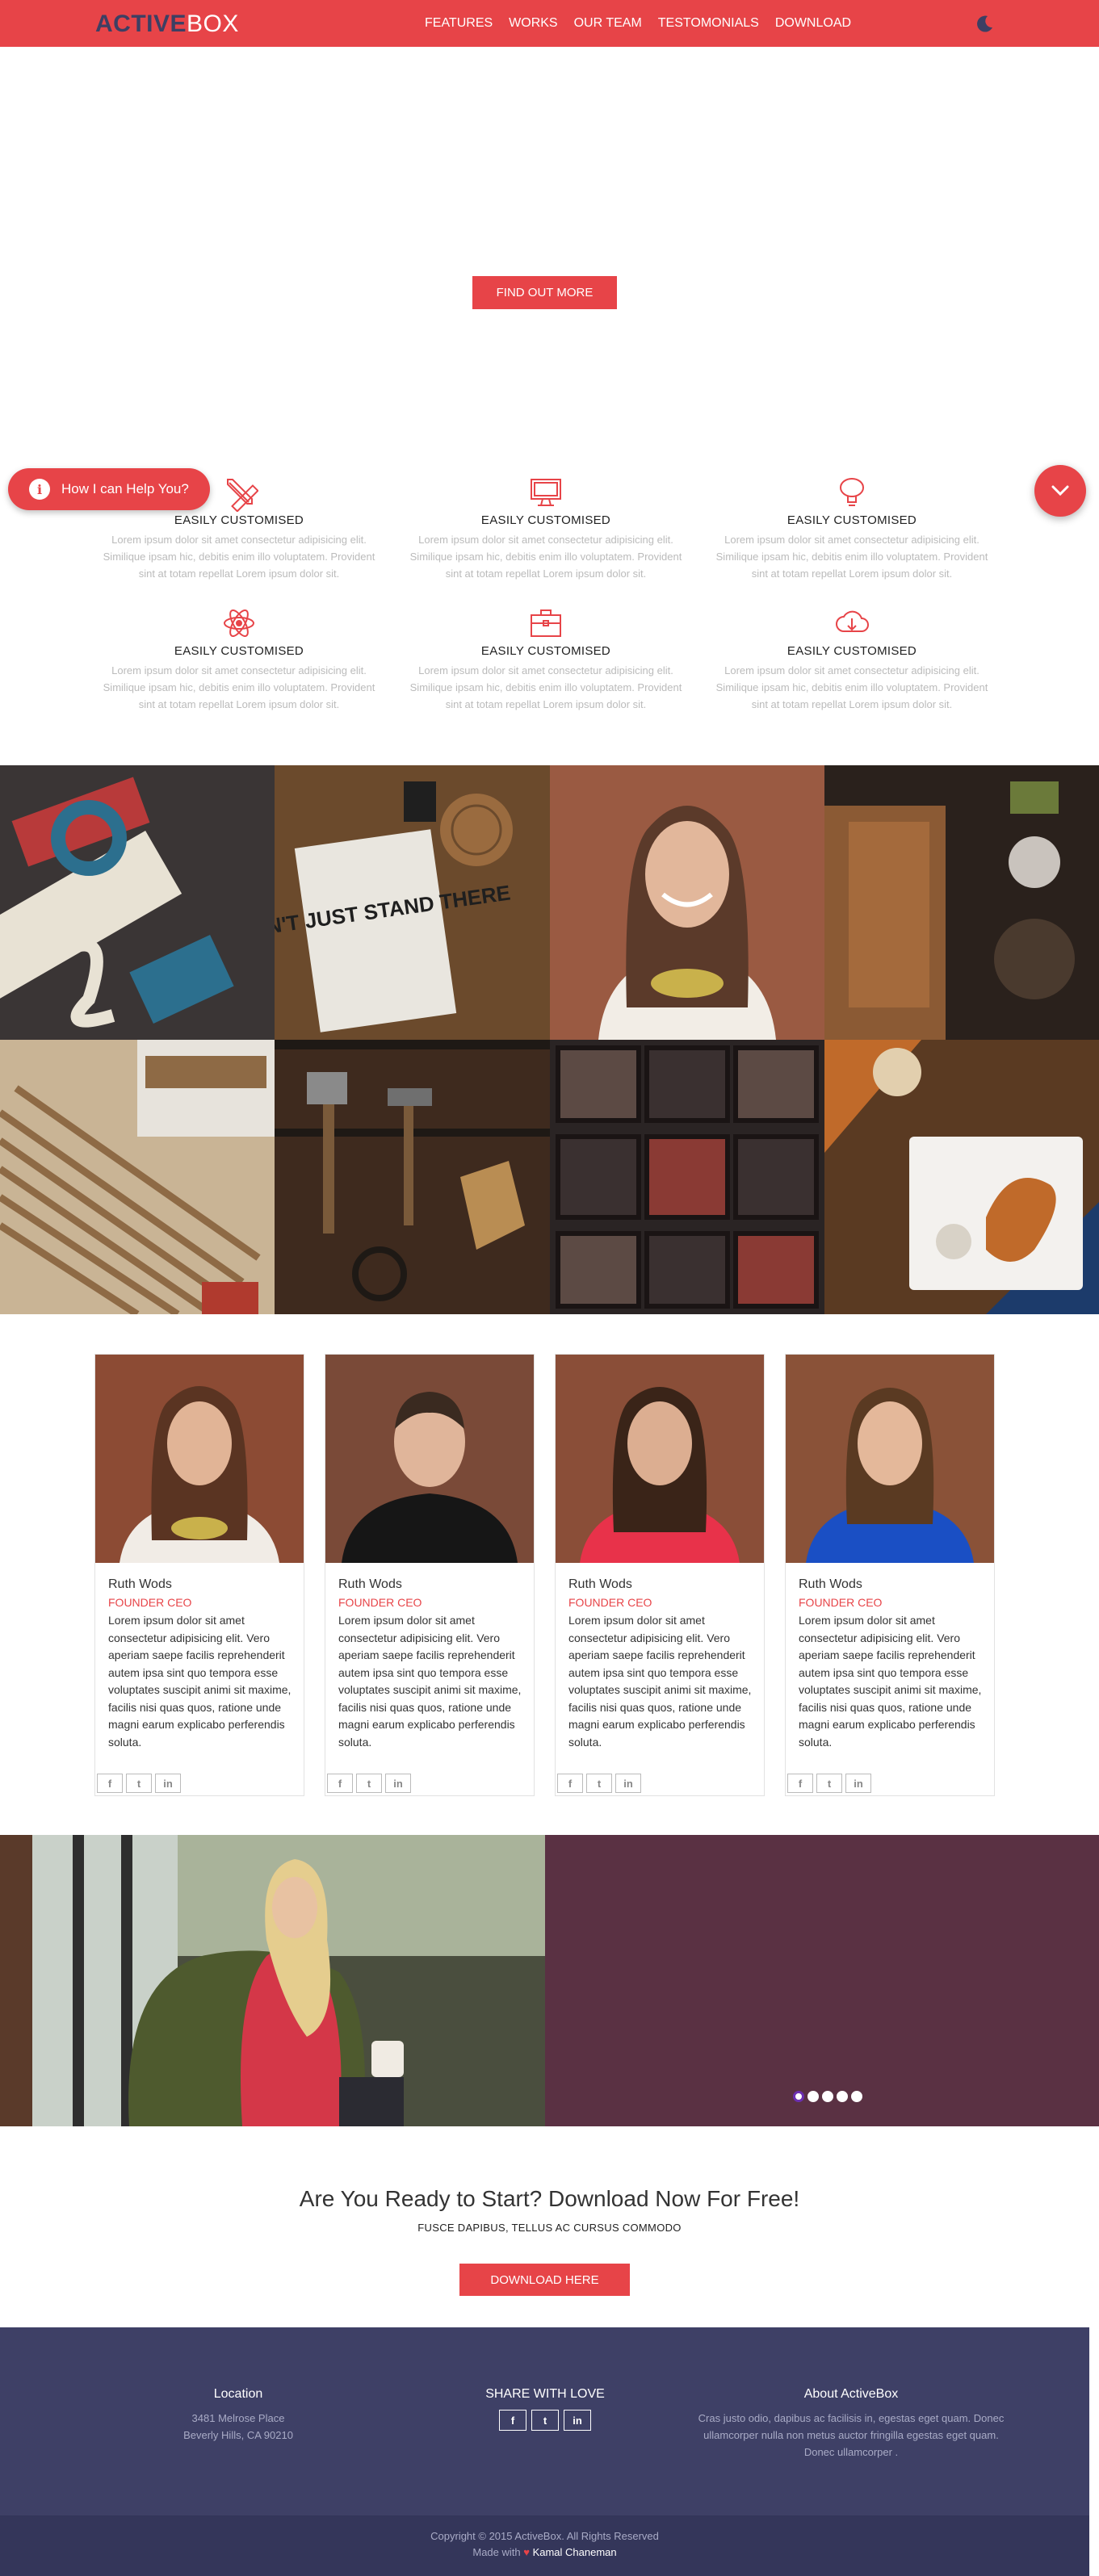  What do you see at coordinates (545, 2394) in the screenshot?
I see `footer-share-title: SHARE WITH LOVE` at bounding box center [545, 2394].